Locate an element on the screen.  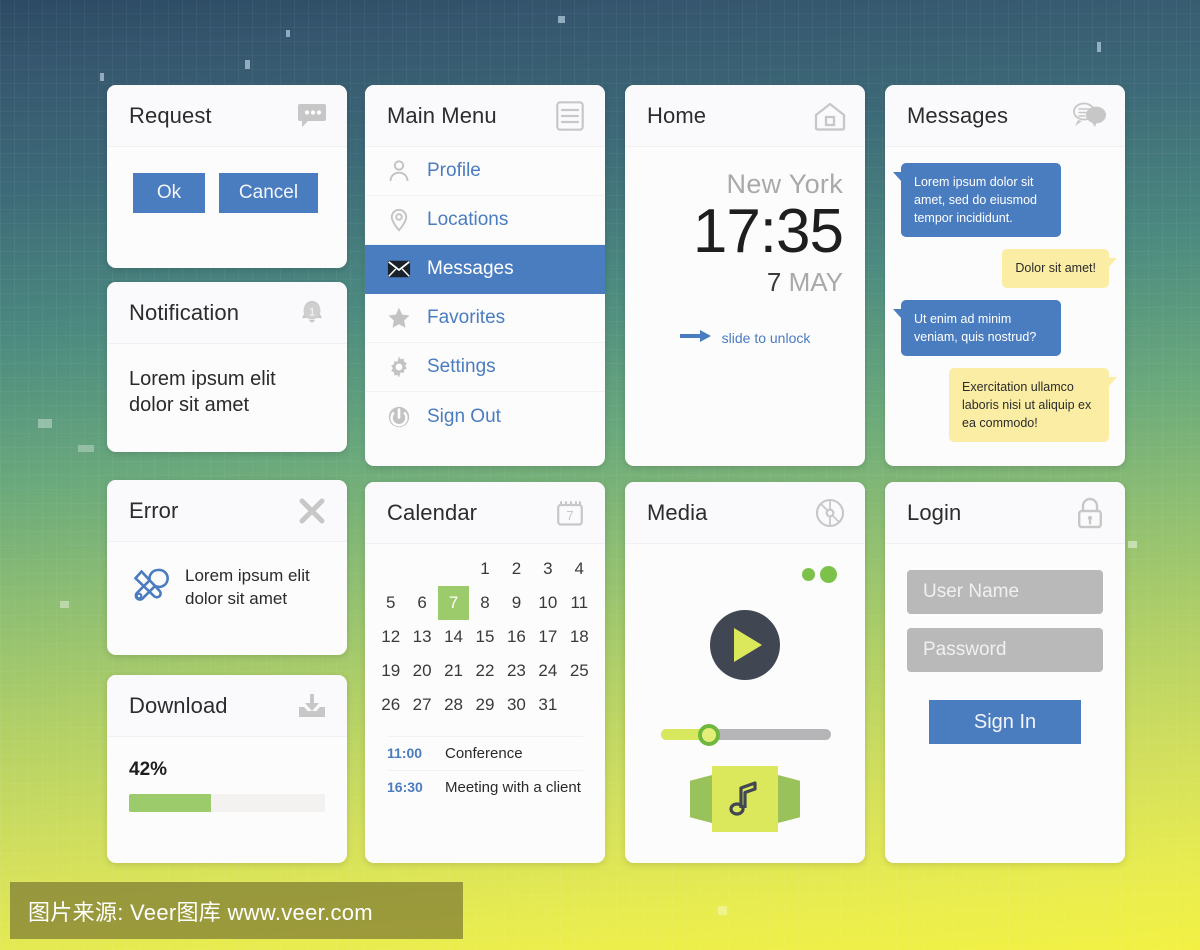
menu-item-locations: Locations is located at coordinates (485, 220).